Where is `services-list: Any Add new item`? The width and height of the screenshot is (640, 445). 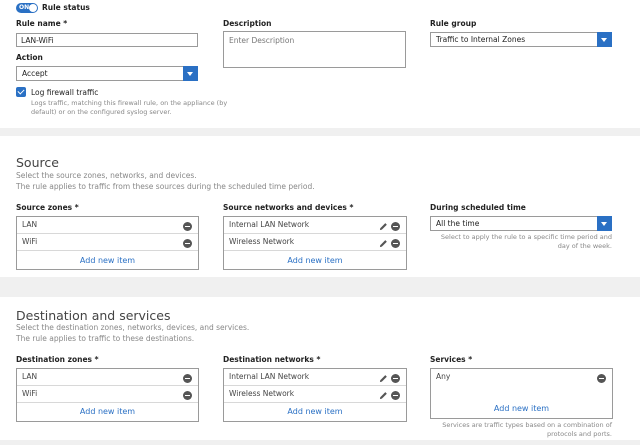
services-list: Any Add new item is located at coordinates (521, 393).